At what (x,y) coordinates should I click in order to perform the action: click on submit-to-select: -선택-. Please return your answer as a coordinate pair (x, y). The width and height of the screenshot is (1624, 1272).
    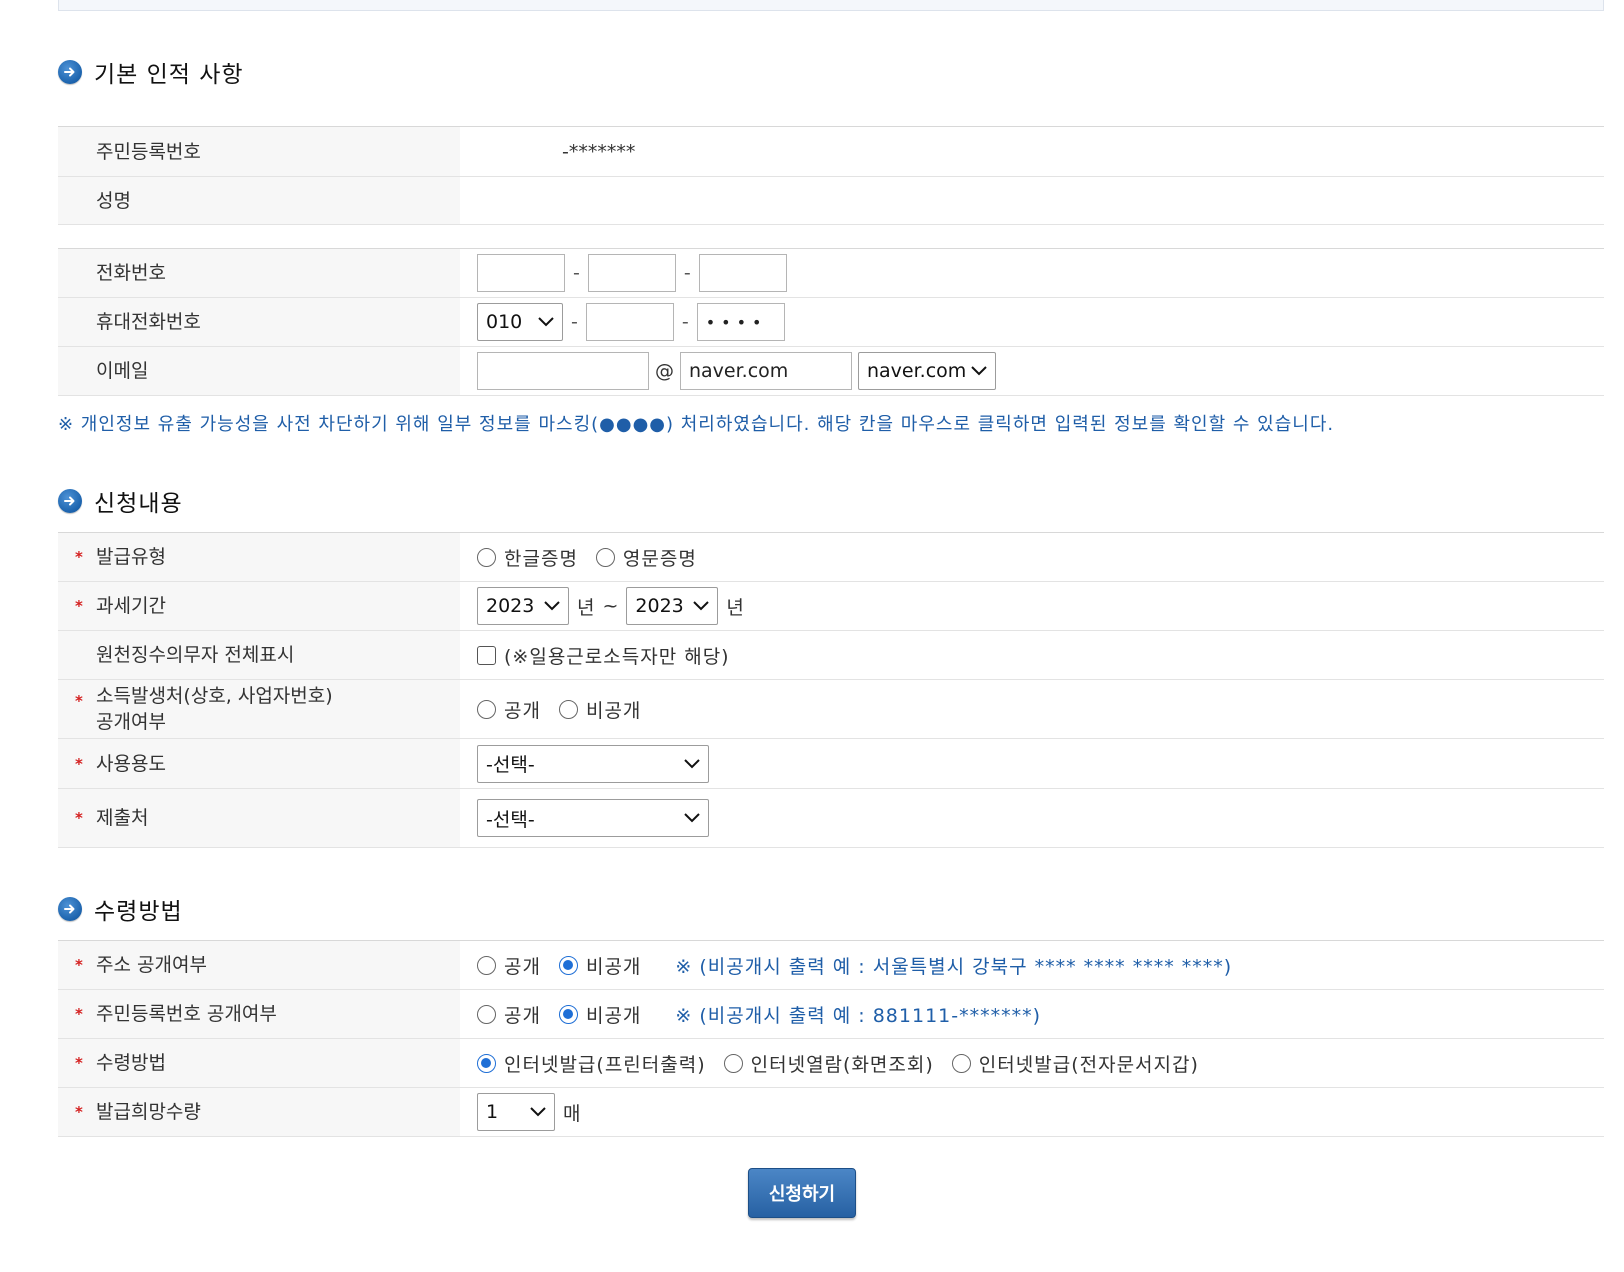
    Looking at the image, I should click on (593, 818).